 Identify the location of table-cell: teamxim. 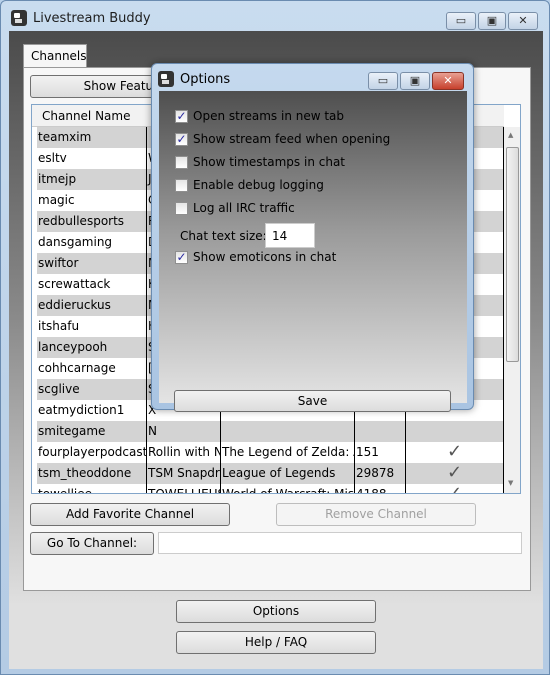
(92, 137).